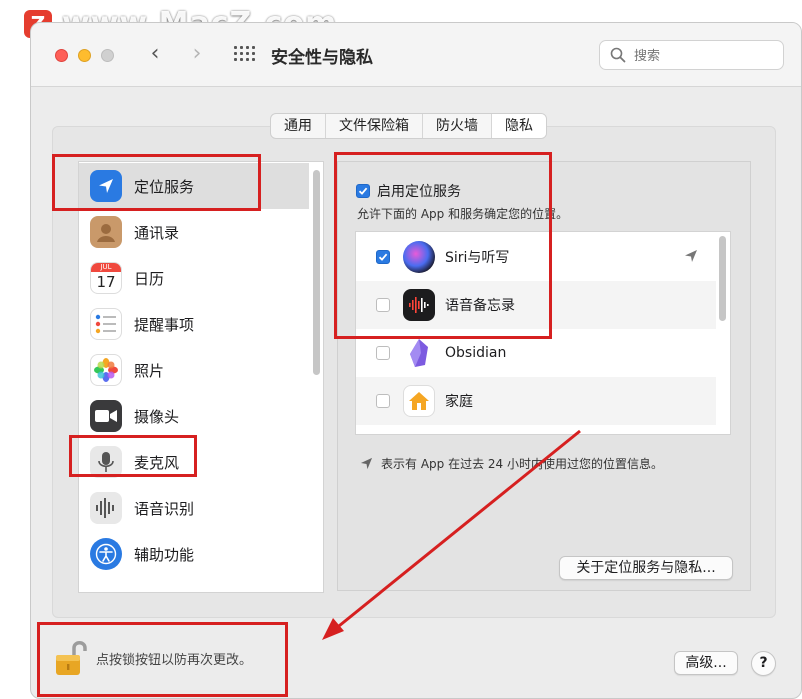  I want to click on search-field, so click(691, 55).